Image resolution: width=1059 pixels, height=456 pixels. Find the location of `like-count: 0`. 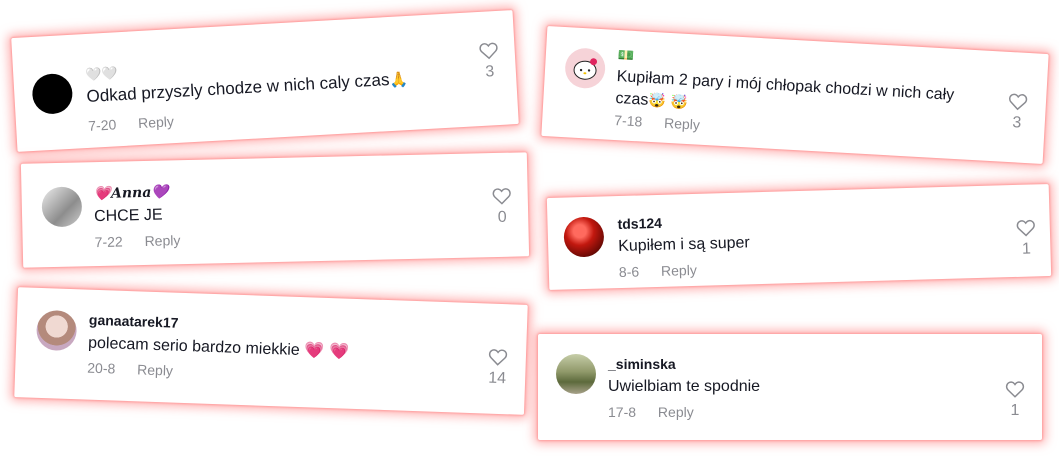

like-count: 0 is located at coordinates (502, 217).